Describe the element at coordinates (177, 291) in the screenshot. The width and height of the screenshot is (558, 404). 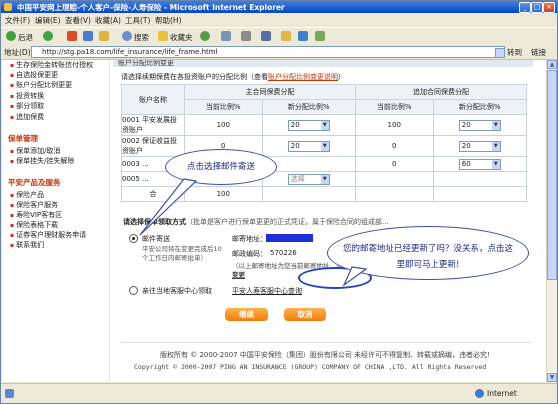
I see `pickup-label: 亲往当地客服中心领取` at that location.